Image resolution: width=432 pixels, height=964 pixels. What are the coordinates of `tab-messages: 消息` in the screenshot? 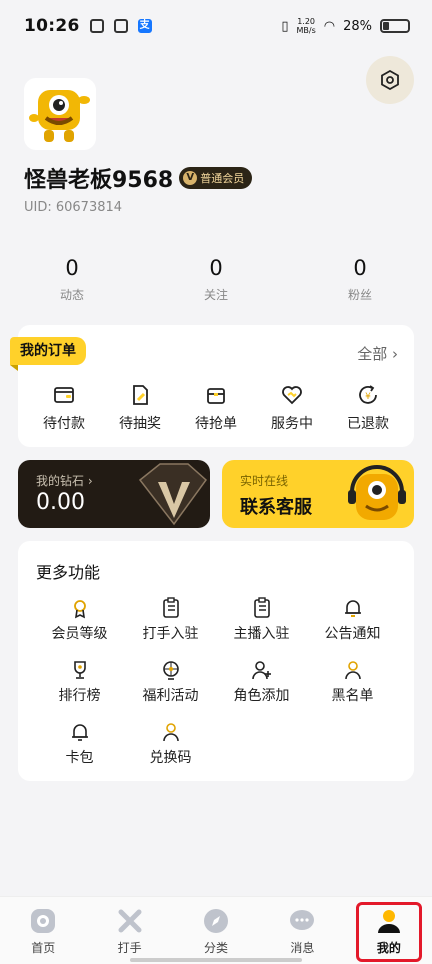 It's located at (302, 930).